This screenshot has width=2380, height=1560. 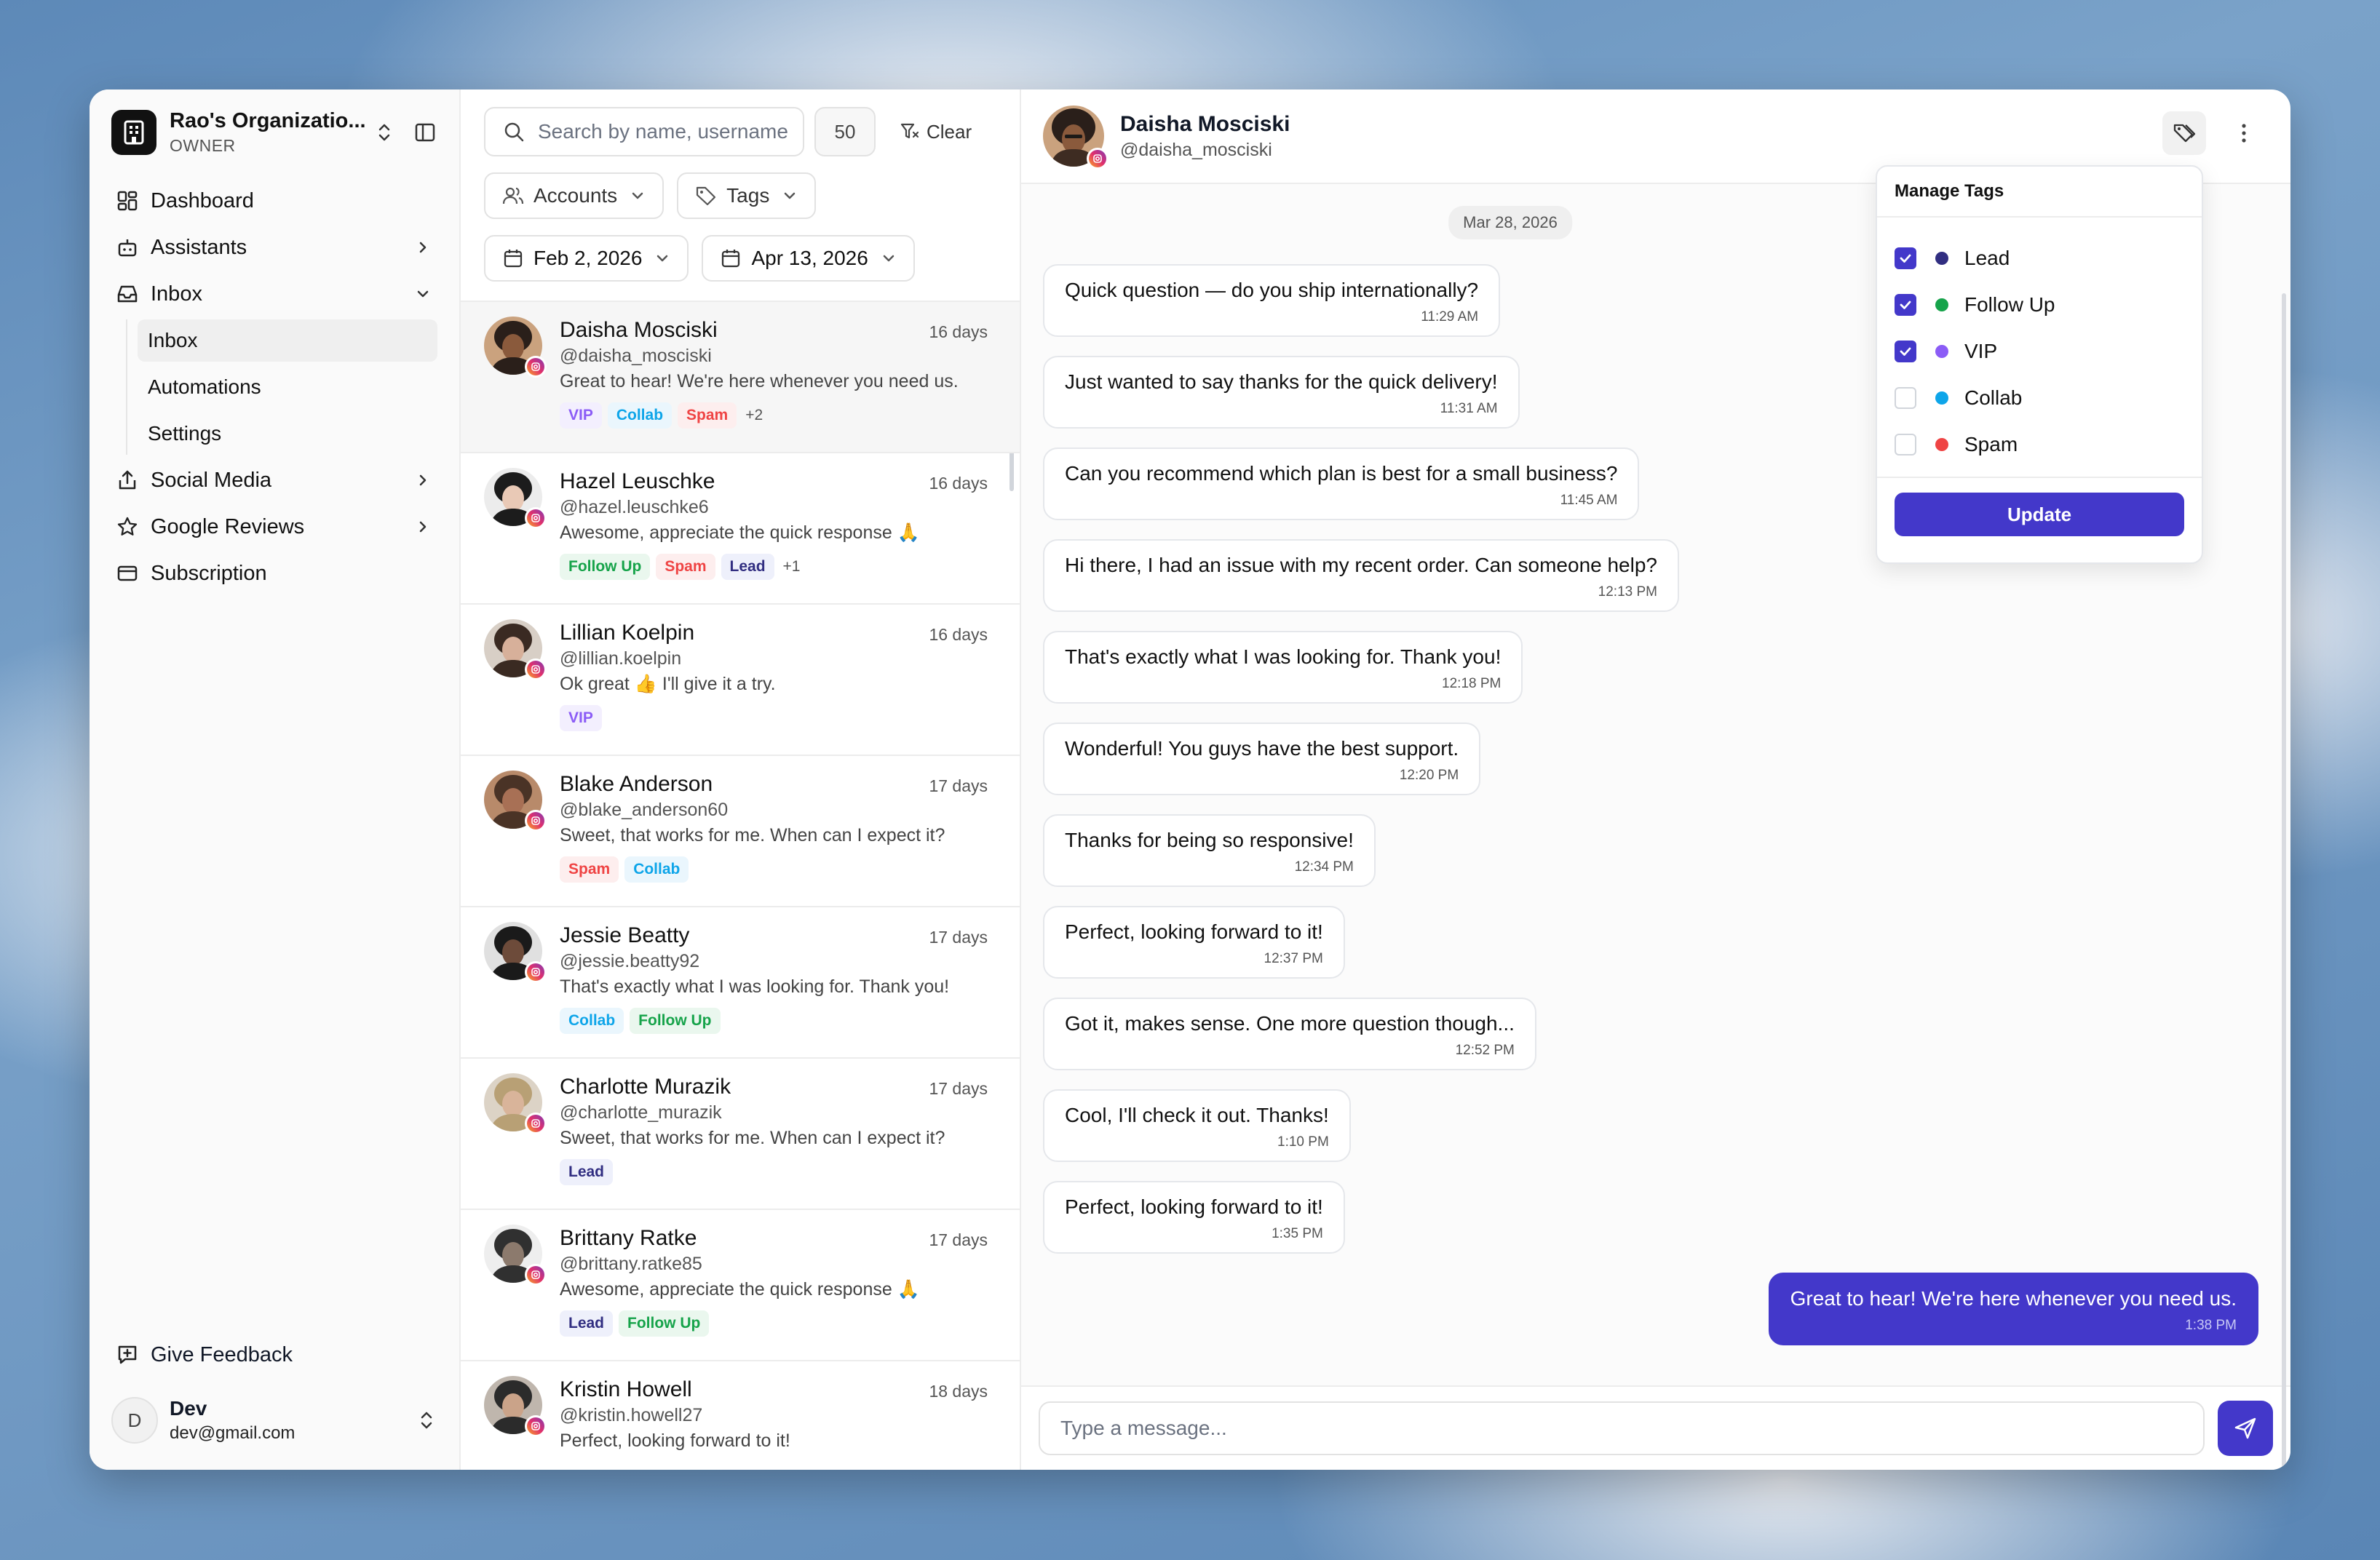 I want to click on incoming-message: Thanks for being so responsive! 12:34 PM, so click(x=1209, y=850).